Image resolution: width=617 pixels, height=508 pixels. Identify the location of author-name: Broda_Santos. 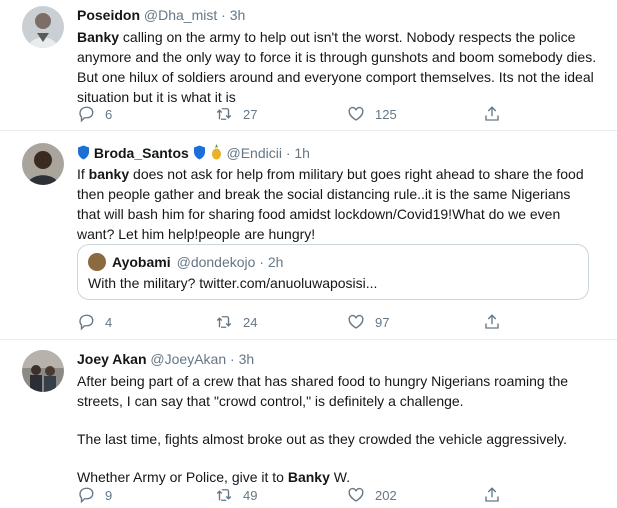
(141, 153).